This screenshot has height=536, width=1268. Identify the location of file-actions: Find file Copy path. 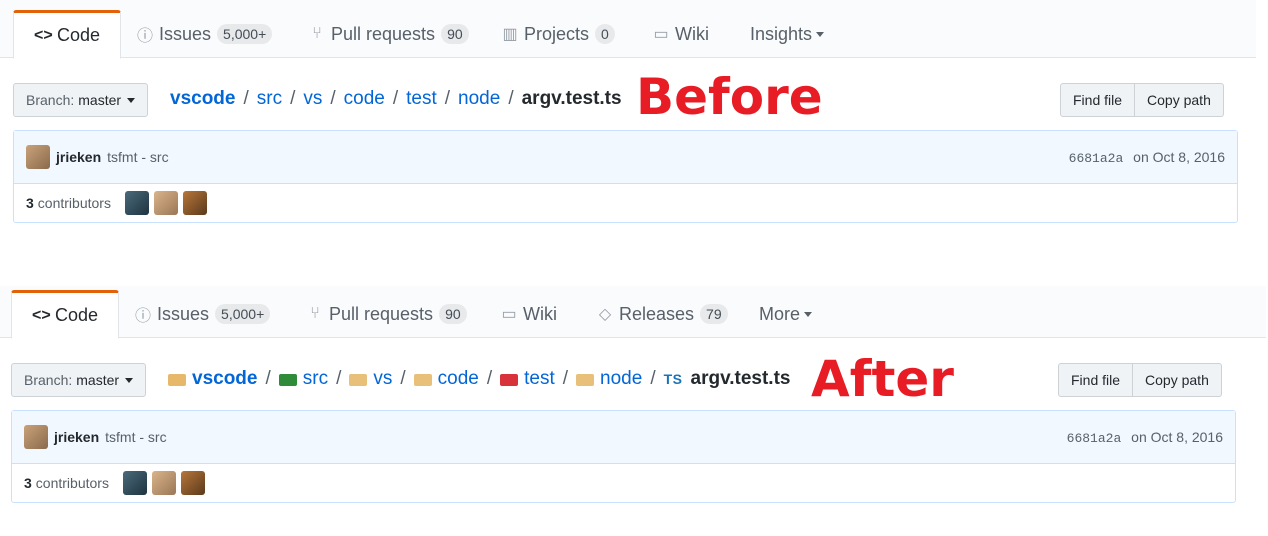
(1140, 380).